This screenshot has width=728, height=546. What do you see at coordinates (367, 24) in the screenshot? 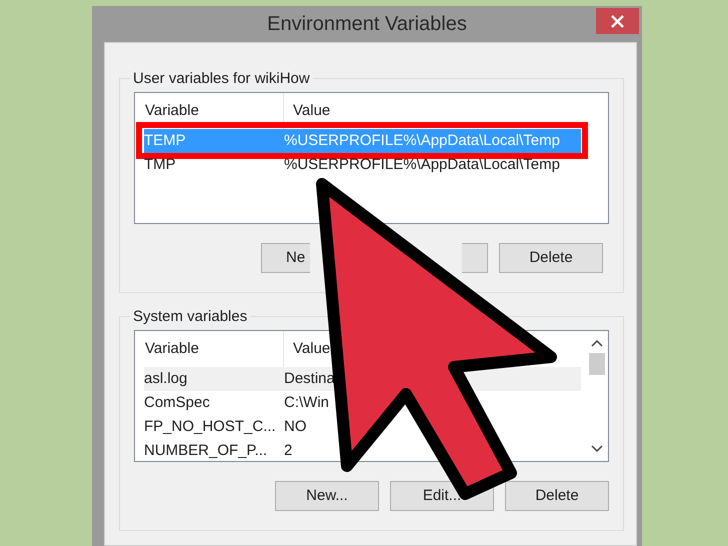
I see `window-title: Environment Variables` at bounding box center [367, 24].